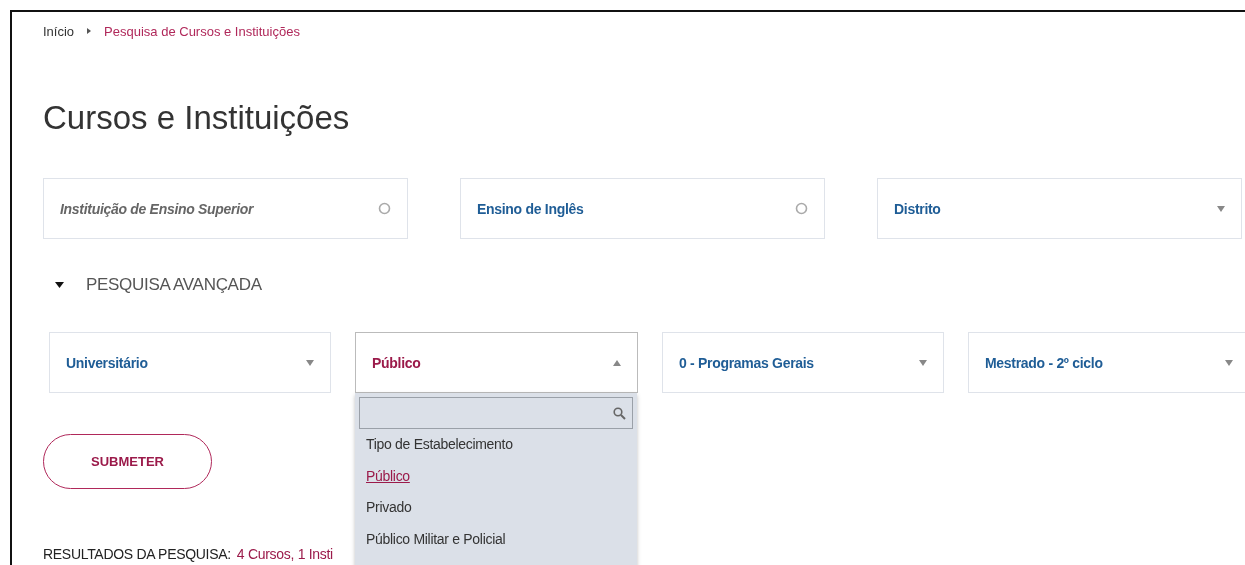 The image size is (1245, 565). What do you see at coordinates (107, 362) in the screenshot?
I see `field-value: Universitário` at bounding box center [107, 362].